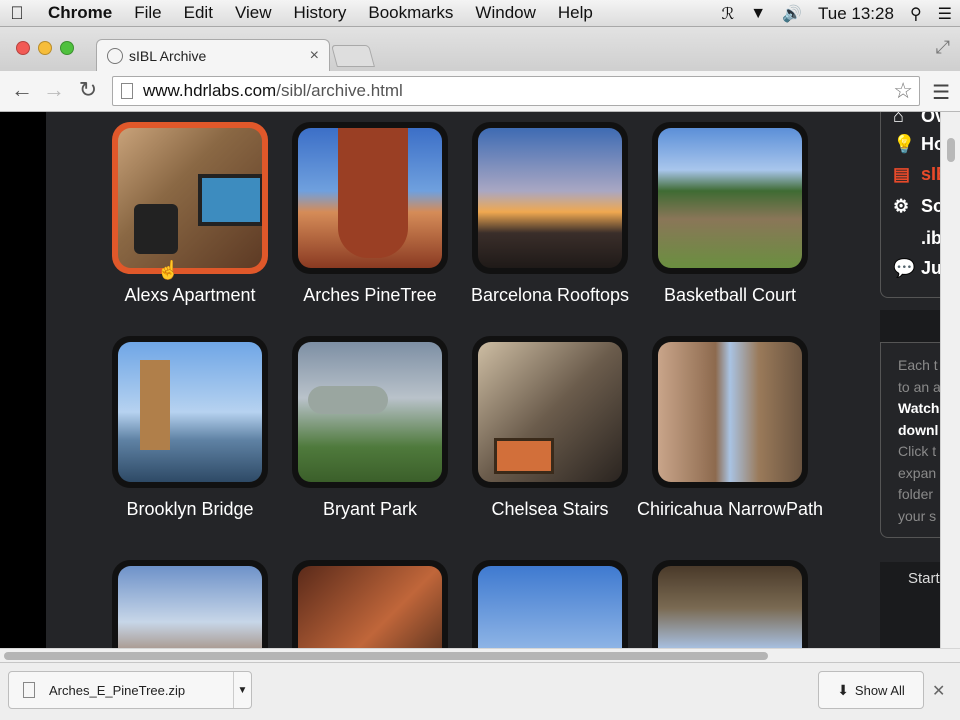 This screenshot has width=960, height=720. Describe the element at coordinates (919, 119) in the screenshot. I see `nav-item-overview: ⌂ Ov` at that location.